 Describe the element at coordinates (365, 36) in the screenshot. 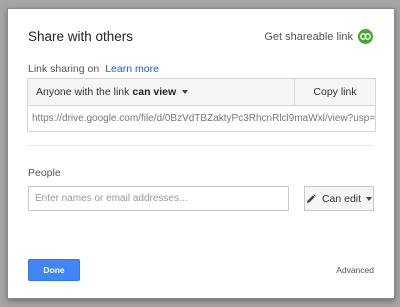

I see `link-icon` at that location.